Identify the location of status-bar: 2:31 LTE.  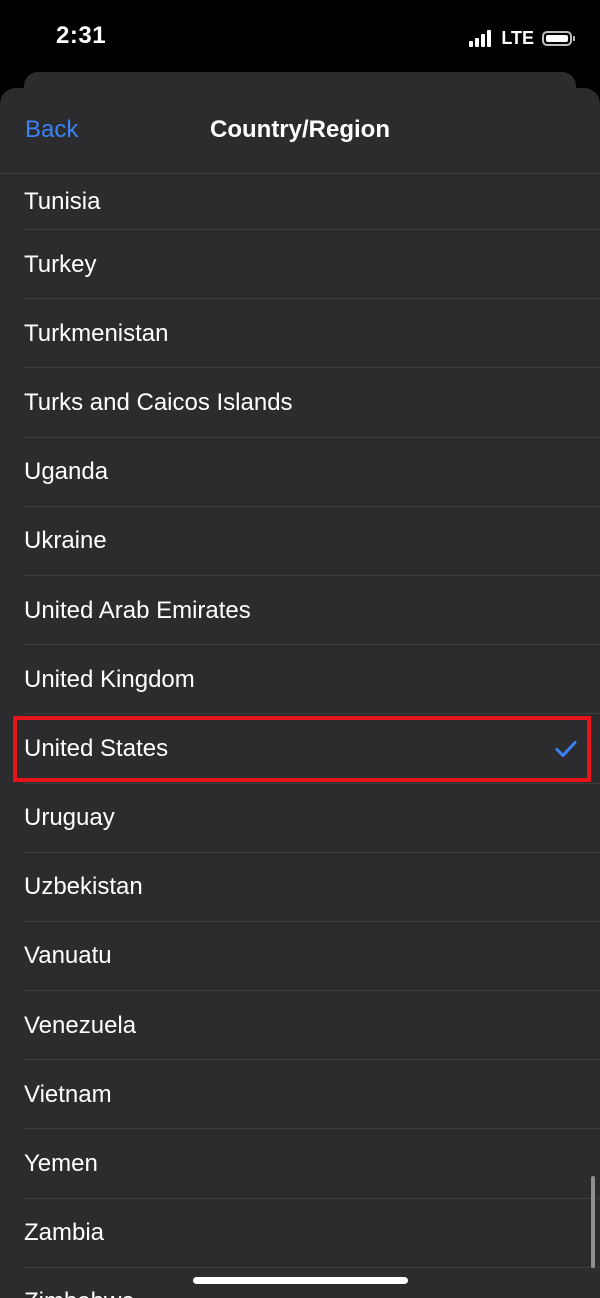
(300, 39).